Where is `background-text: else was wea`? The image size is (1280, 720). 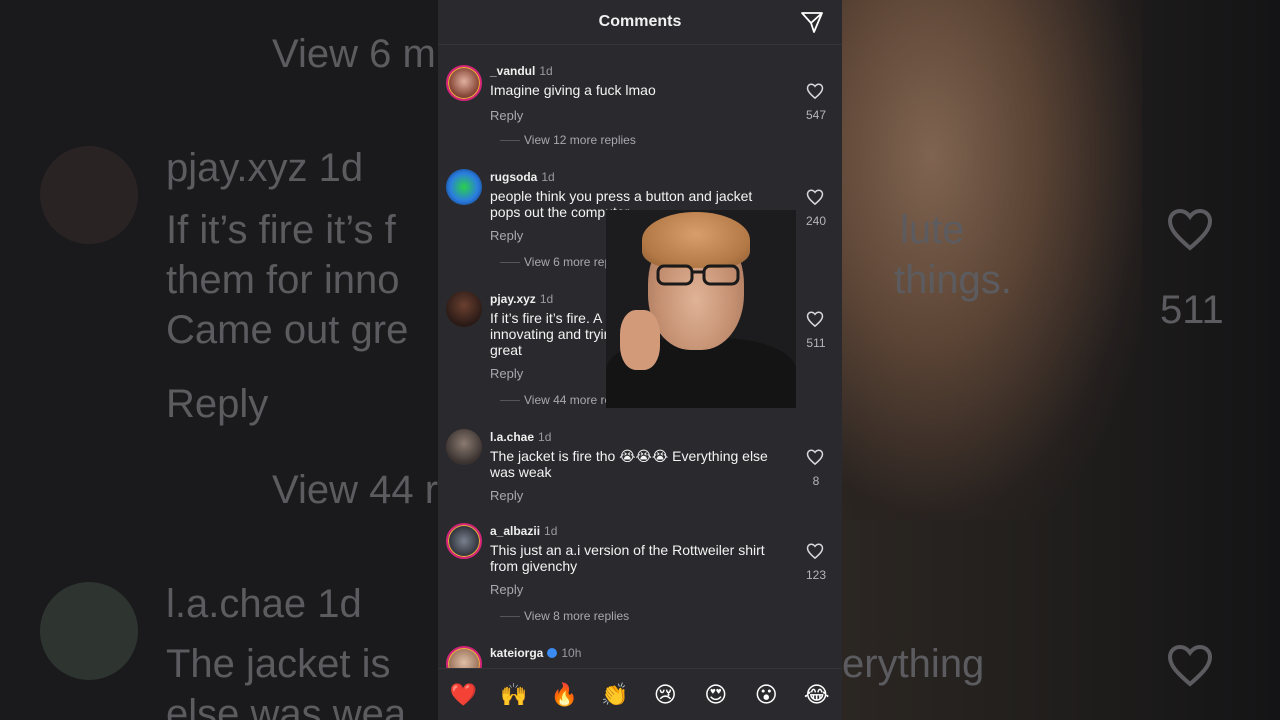
background-text: else was wea is located at coordinates (286, 706).